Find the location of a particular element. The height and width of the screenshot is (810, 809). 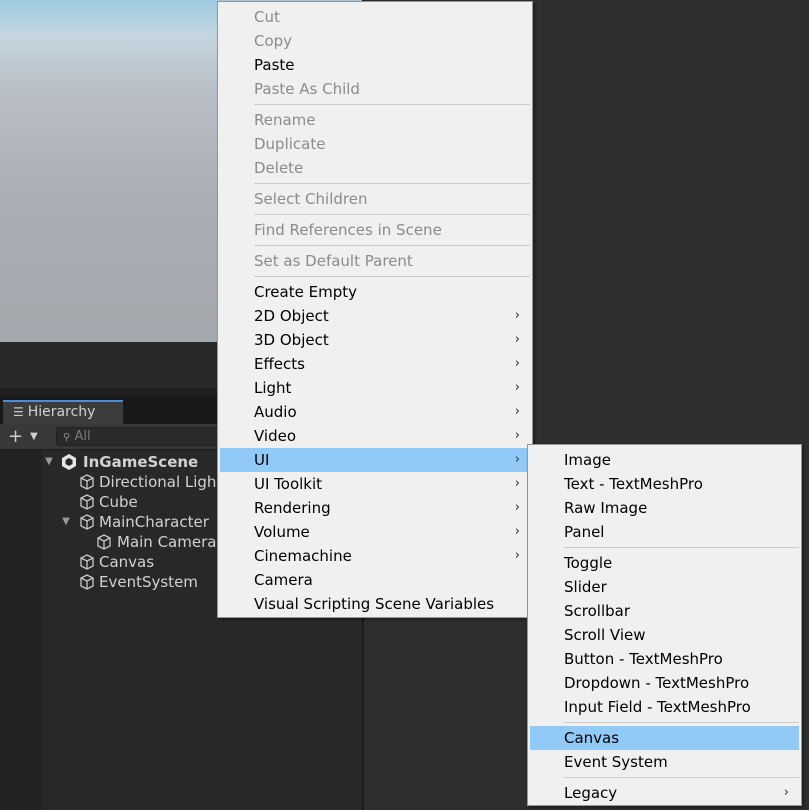

menu-item-label: Canvas is located at coordinates (592, 738).